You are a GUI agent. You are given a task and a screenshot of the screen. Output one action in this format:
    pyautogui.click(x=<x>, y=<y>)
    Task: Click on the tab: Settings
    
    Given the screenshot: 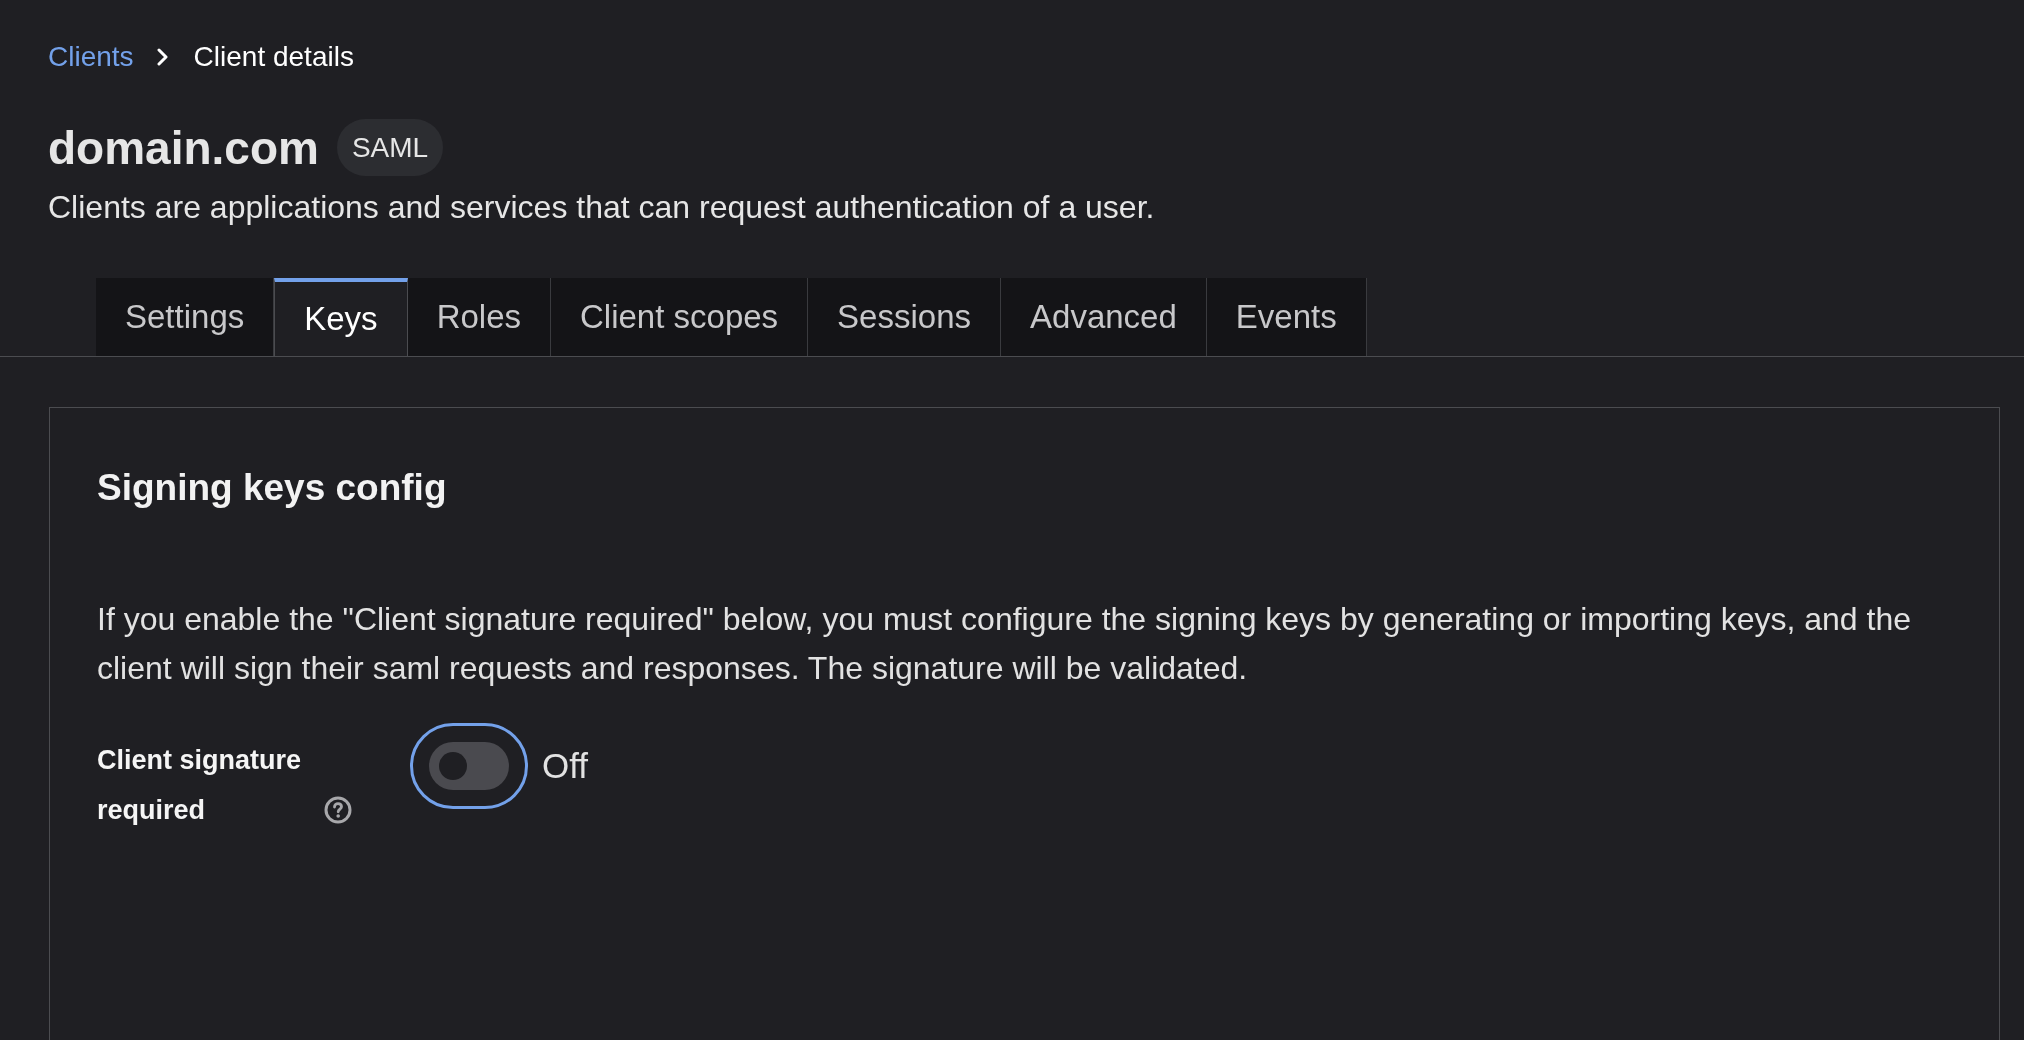 What is the action you would take?
    pyautogui.click(x=185, y=317)
    